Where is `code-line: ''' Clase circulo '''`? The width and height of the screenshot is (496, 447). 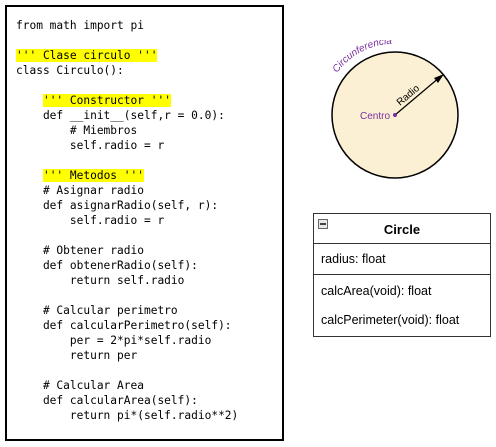
code-line: ''' Clase circulo ''' is located at coordinates (87, 55).